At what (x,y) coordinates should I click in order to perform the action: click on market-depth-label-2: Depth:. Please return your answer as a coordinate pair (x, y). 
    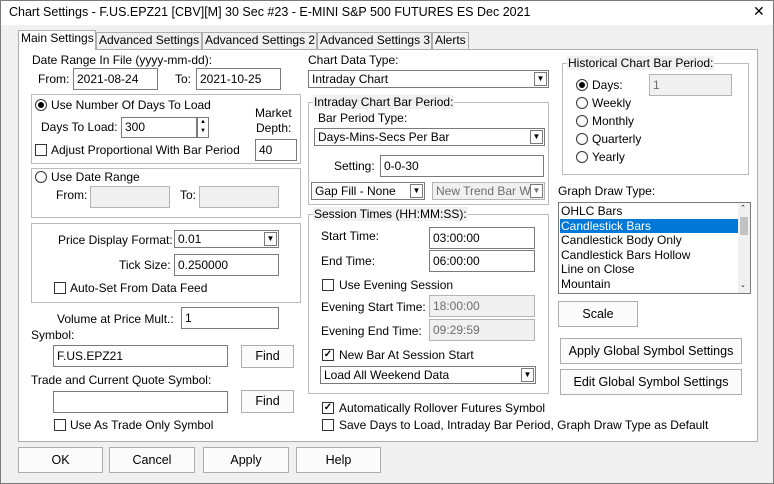
    Looking at the image, I should click on (274, 128).